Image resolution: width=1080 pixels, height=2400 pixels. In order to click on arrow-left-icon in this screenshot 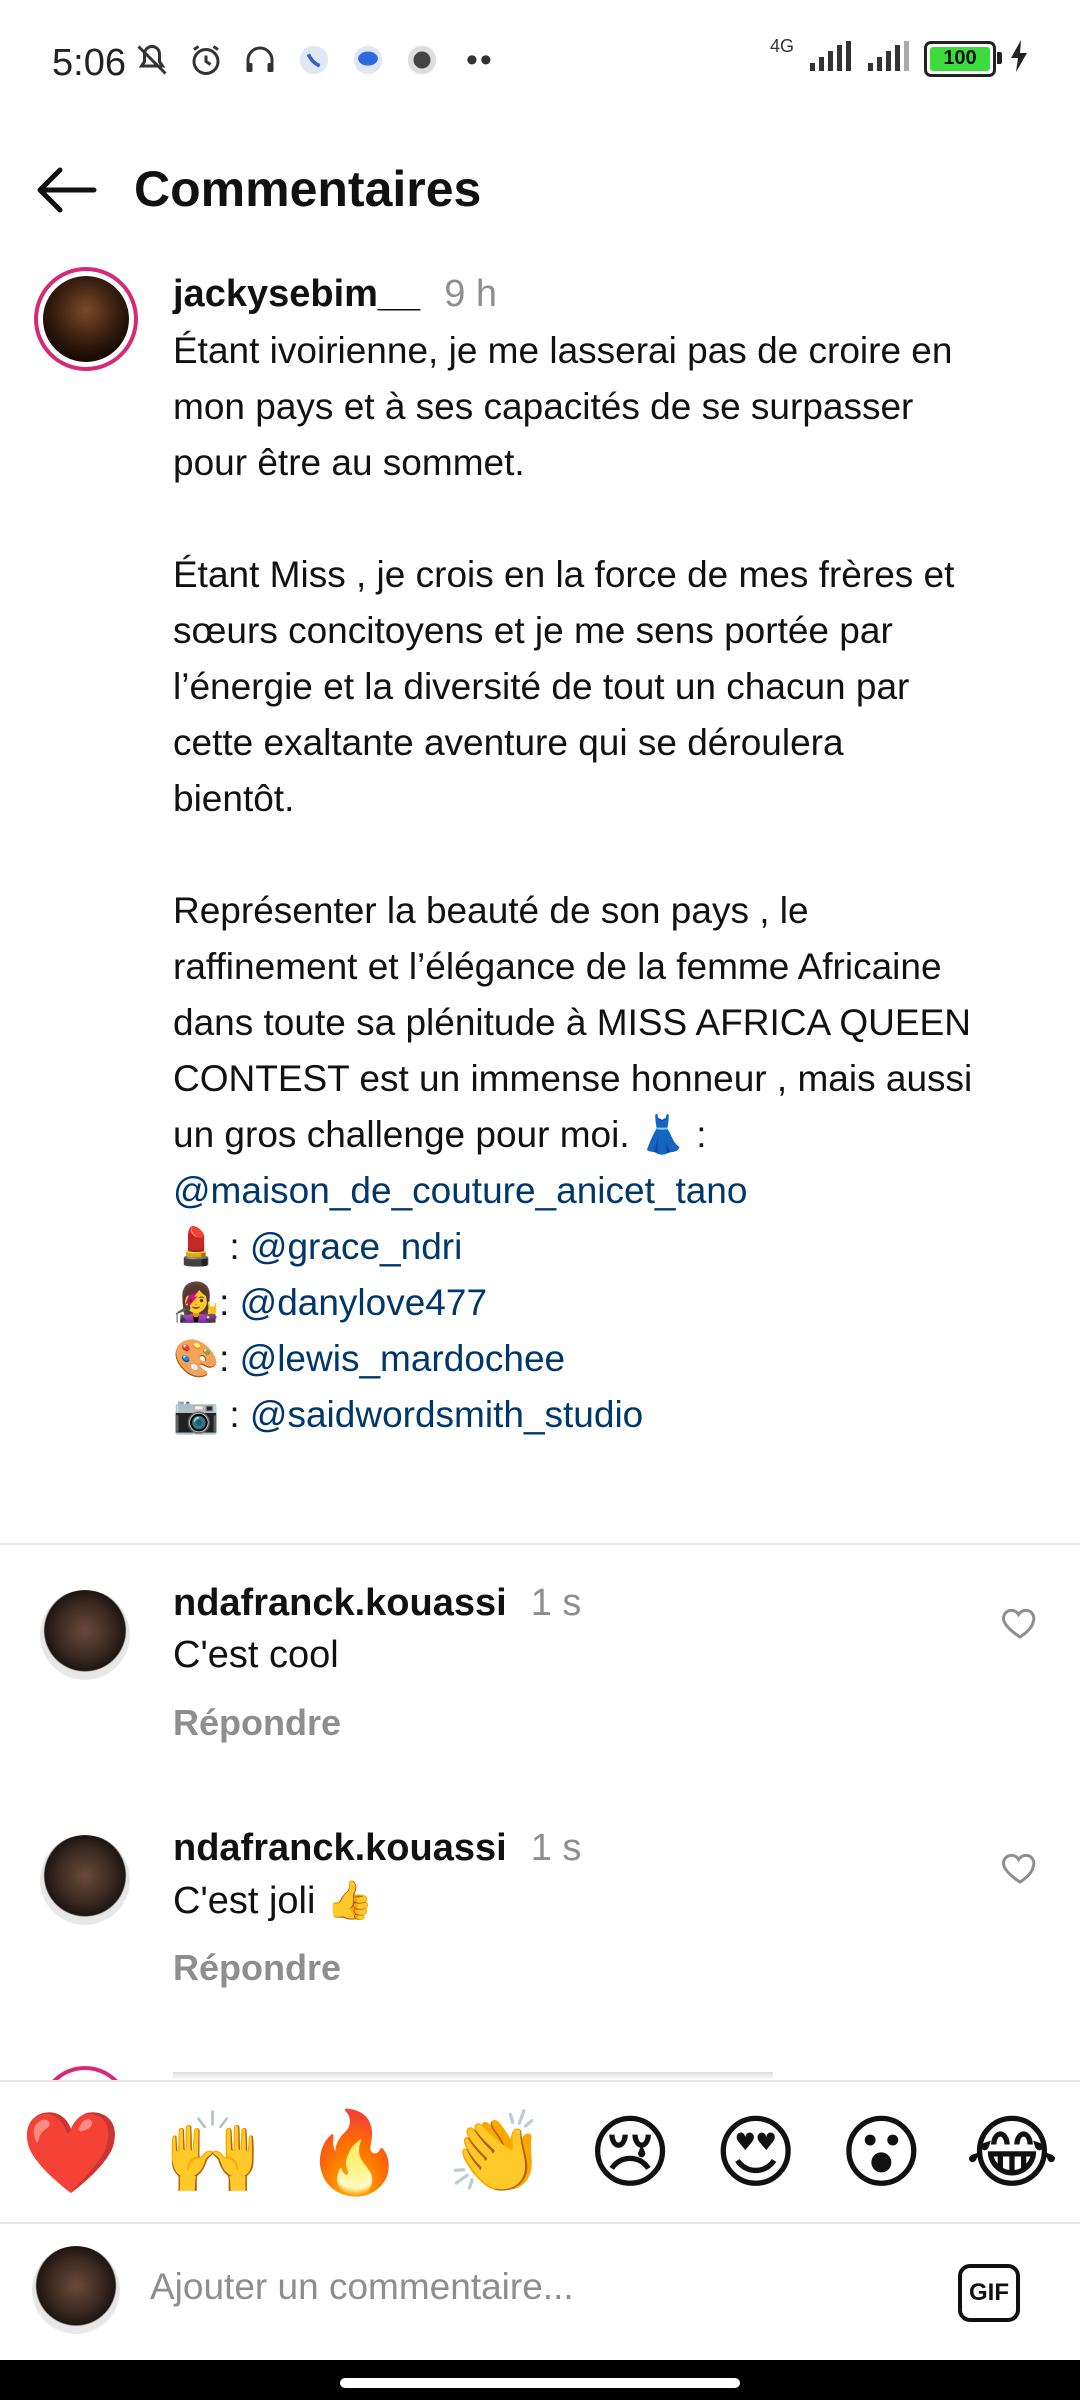, I will do `click(67, 190)`.